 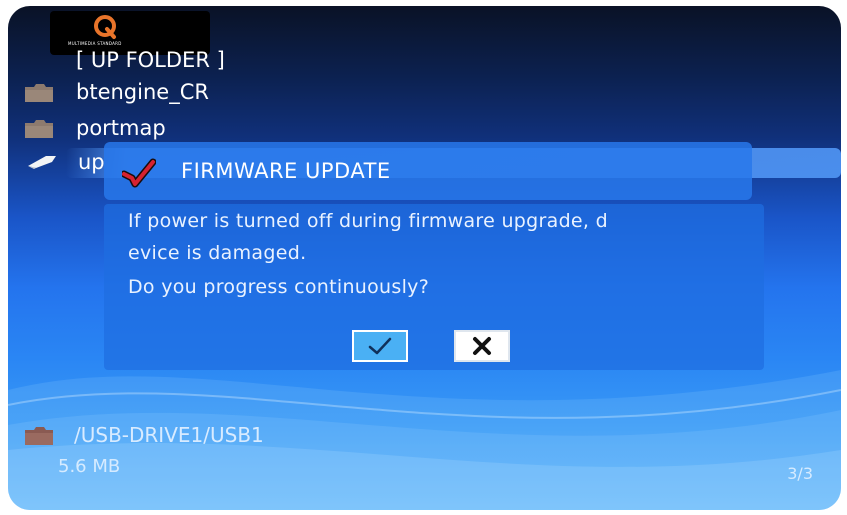 What do you see at coordinates (286, 171) in the screenshot?
I see `dialog-title: FIRMWARE UPDATE` at bounding box center [286, 171].